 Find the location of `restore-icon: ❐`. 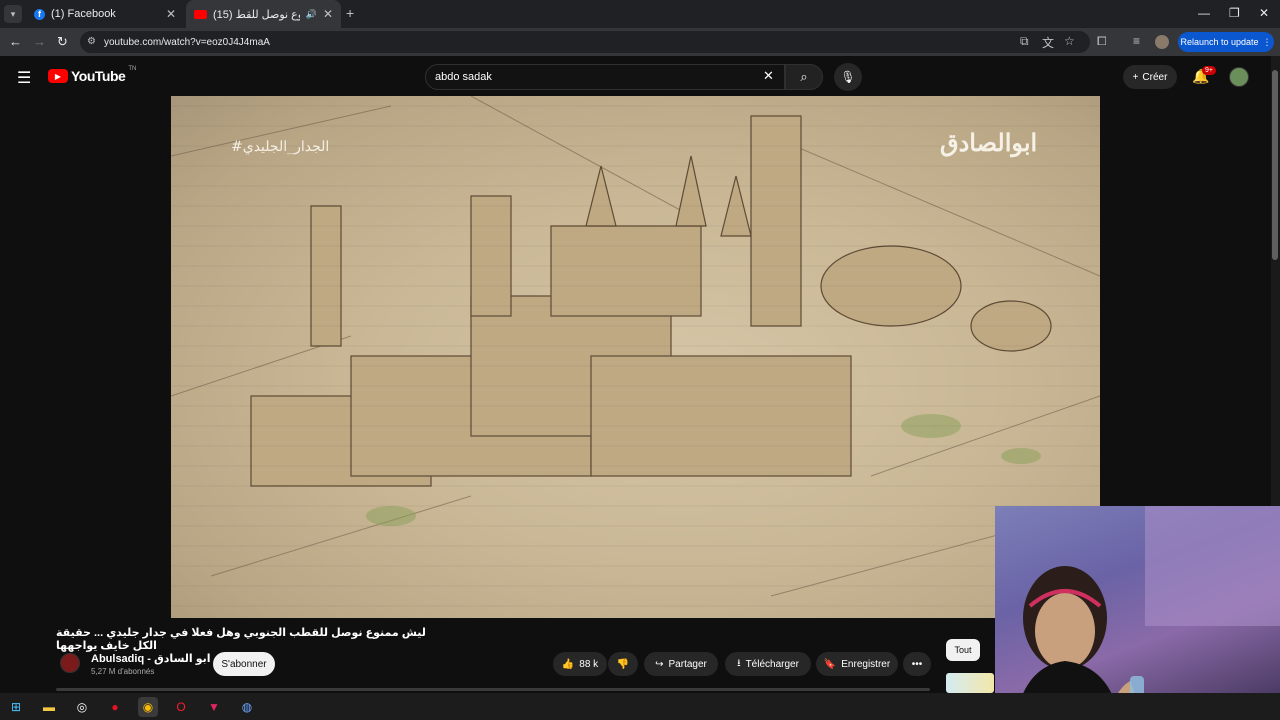

restore-icon: ❐ is located at coordinates (1234, 13).